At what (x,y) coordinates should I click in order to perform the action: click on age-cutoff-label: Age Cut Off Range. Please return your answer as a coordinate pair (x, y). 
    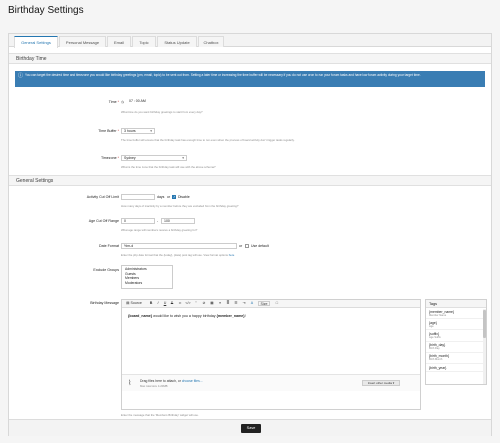
    Looking at the image, I should click on (103, 221).